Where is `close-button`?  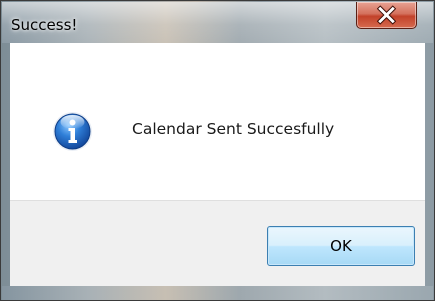 close-button is located at coordinates (386, 15).